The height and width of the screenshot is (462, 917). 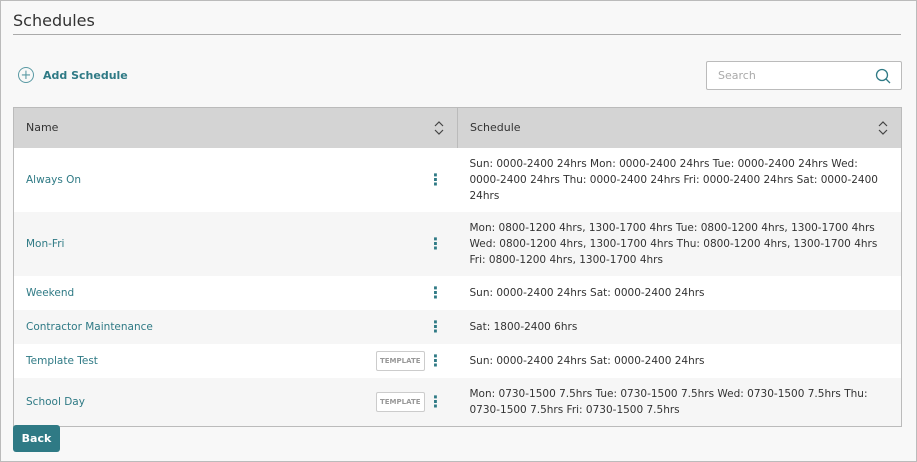 I want to click on title-divider, so click(x=457, y=34).